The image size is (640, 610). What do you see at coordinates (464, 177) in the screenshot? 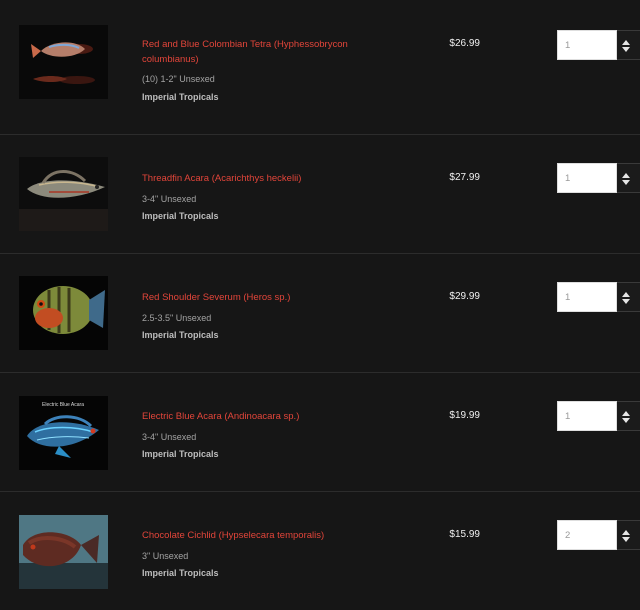
I see `product-price: $27.99` at bounding box center [464, 177].